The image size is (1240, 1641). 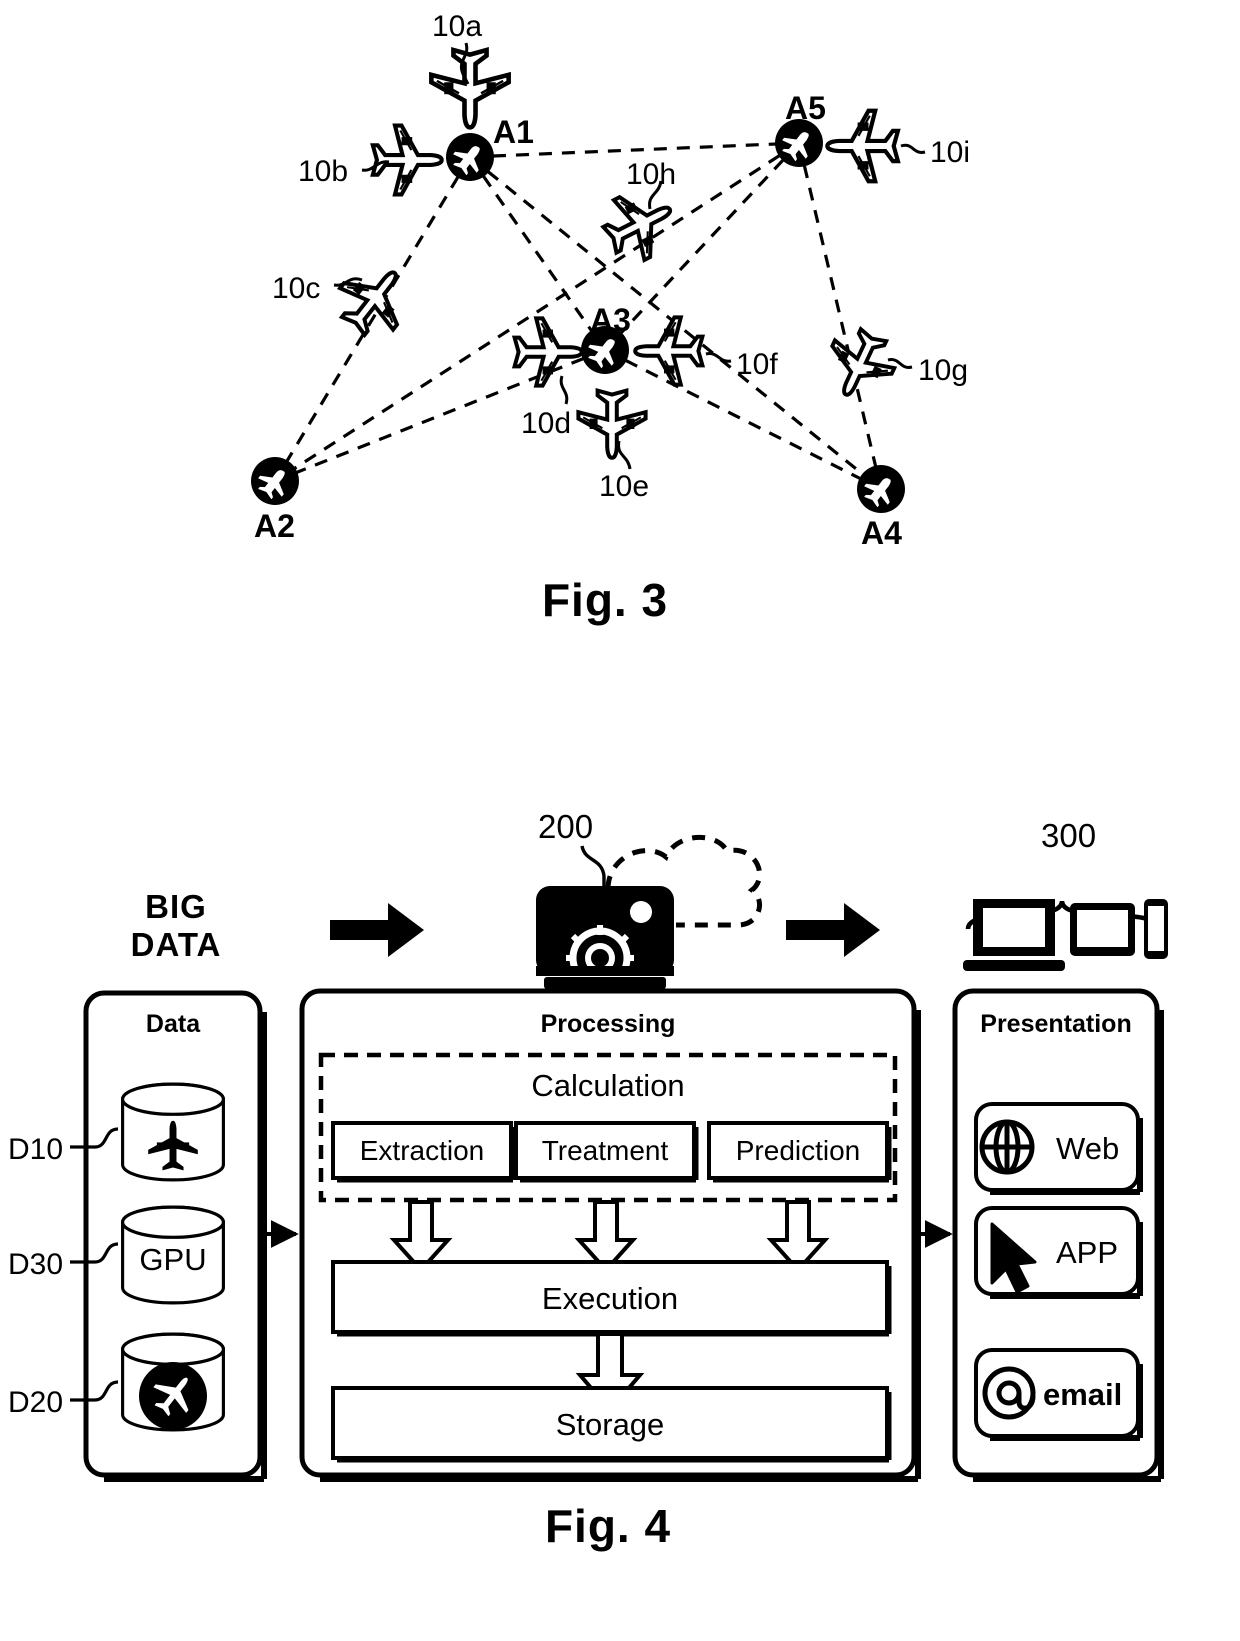 I want to click on execution-label: Execution, so click(x=610, y=1299).